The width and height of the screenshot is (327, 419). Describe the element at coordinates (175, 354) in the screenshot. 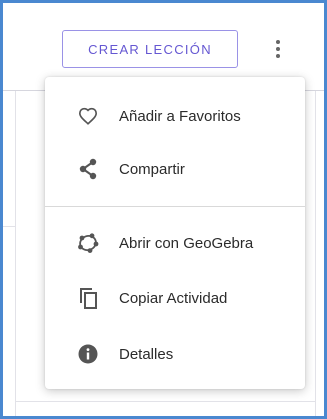

I see `menu-item-details: Detalles` at that location.